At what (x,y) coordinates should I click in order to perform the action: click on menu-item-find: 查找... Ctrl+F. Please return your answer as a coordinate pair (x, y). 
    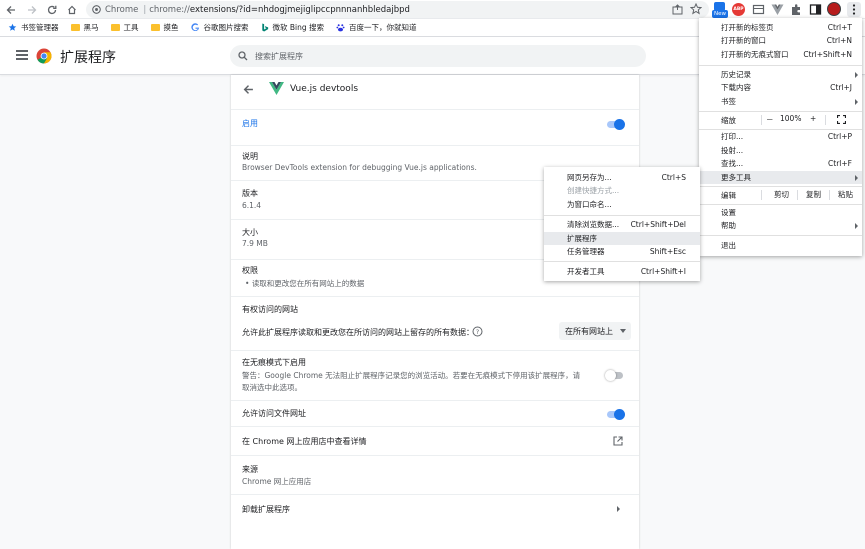
    Looking at the image, I should click on (780, 163).